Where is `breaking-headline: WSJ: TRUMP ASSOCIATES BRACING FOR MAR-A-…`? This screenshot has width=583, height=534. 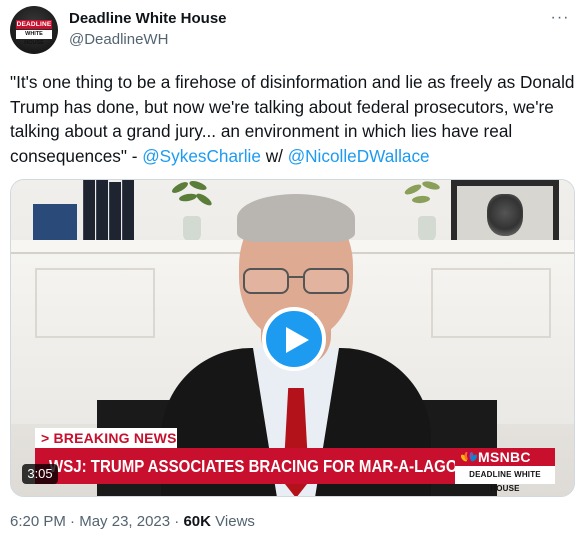
breaking-headline: WSJ: TRUMP ASSOCIATES BRACING FOR MAR-A-… is located at coordinates (302, 466).